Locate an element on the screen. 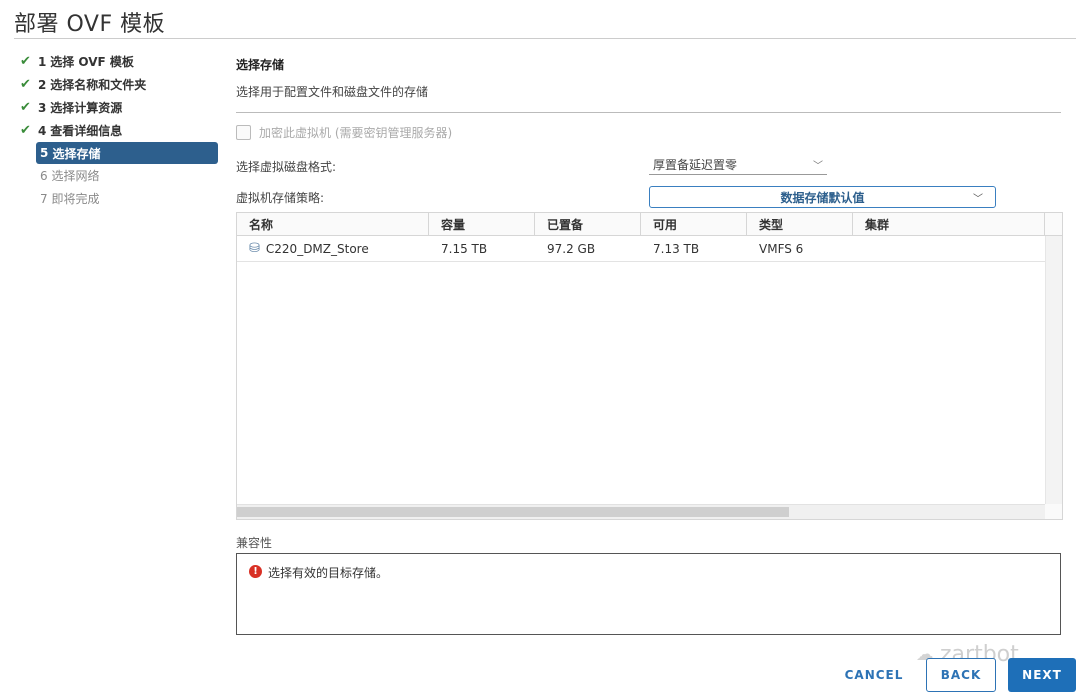  step-4: ✔ 4 查看详细信息 is located at coordinates (120, 130).